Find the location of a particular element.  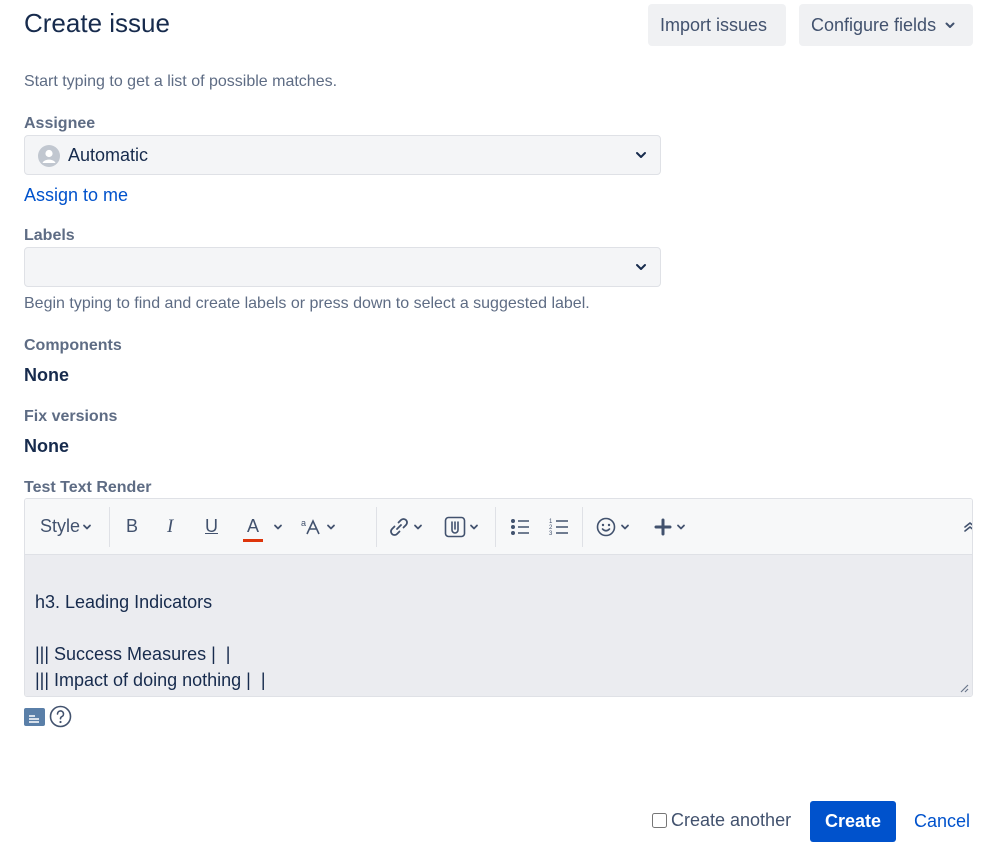

assign-to-me-link: Assign to me is located at coordinates (76, 195).